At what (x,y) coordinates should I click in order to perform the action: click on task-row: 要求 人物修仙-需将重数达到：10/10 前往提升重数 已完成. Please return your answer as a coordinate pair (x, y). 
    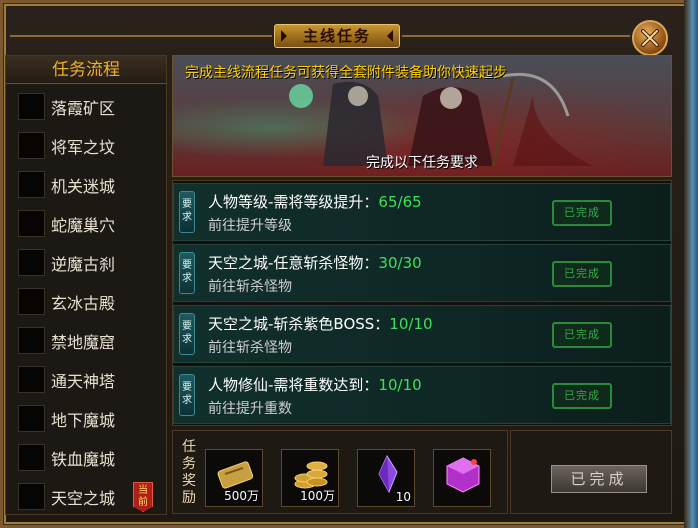
    Looking at the image, I should click on (422, 395).